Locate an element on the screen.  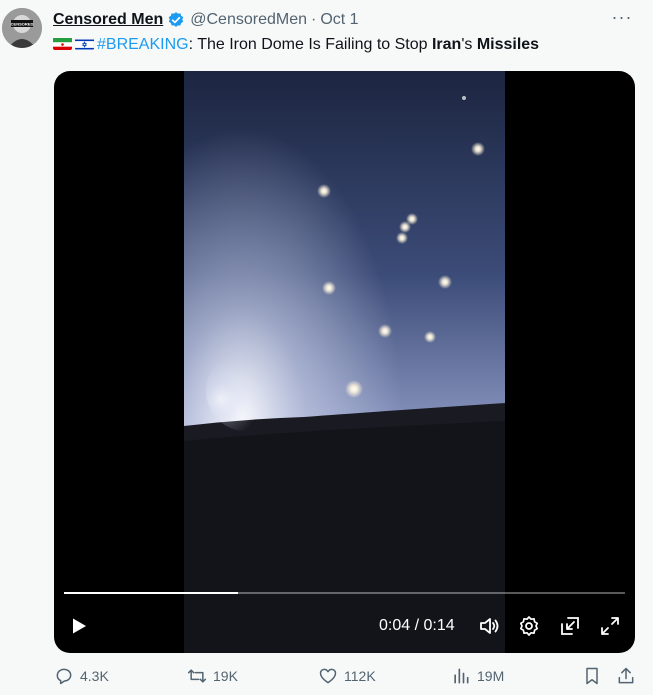
settings-gear-icon is located at coordinates (529, 626).